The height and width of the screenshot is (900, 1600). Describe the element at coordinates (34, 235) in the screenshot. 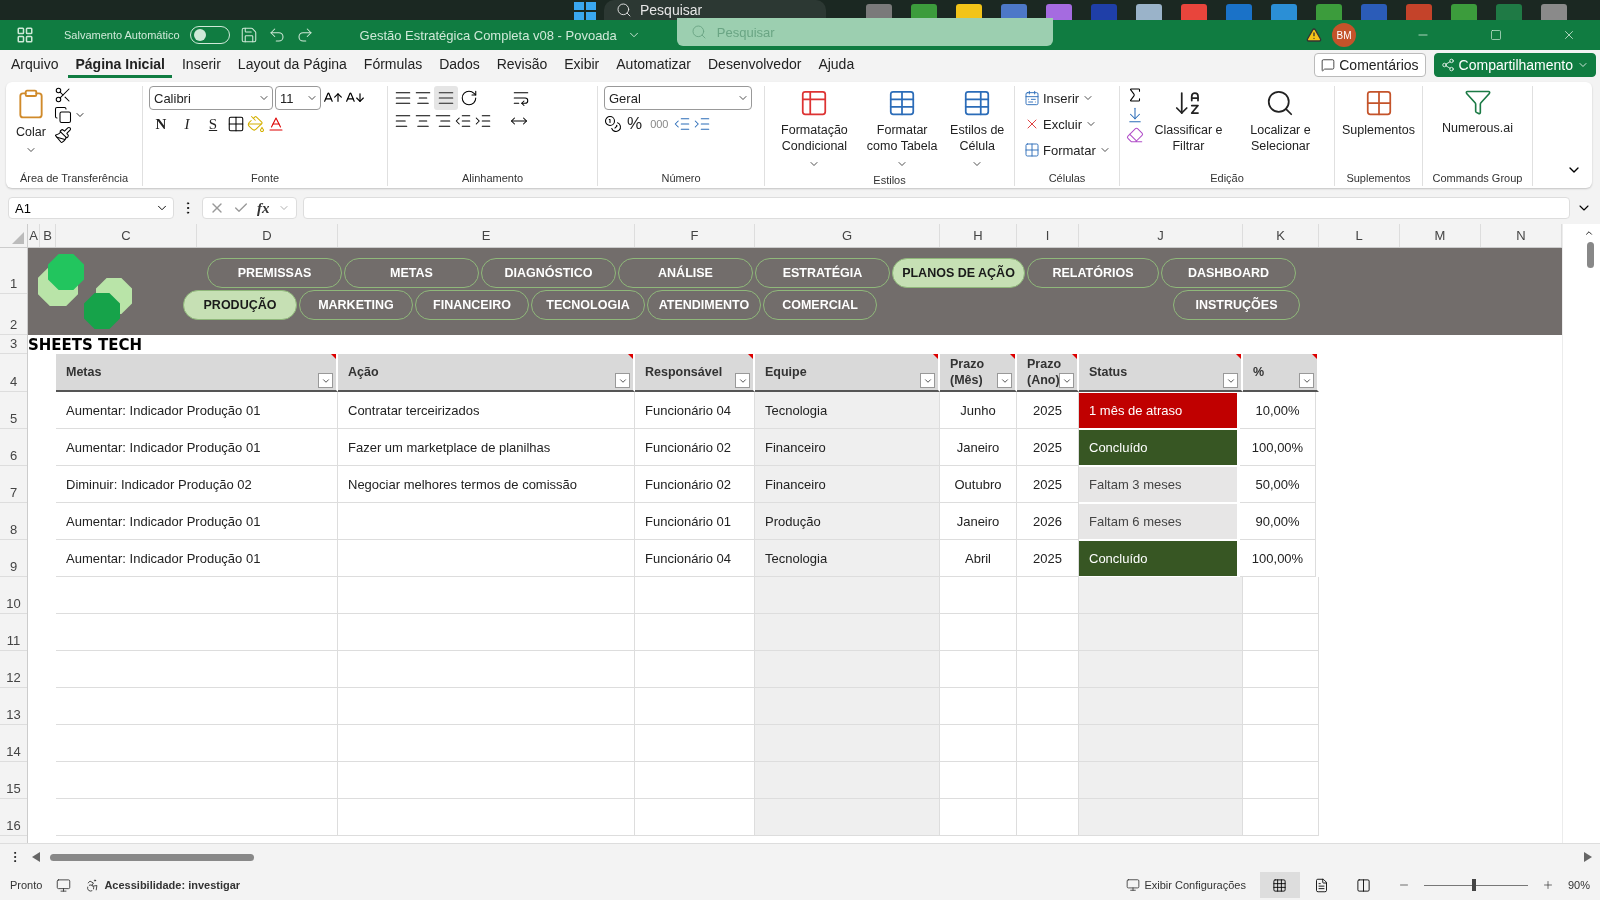

I see `column-header: A` at that location.